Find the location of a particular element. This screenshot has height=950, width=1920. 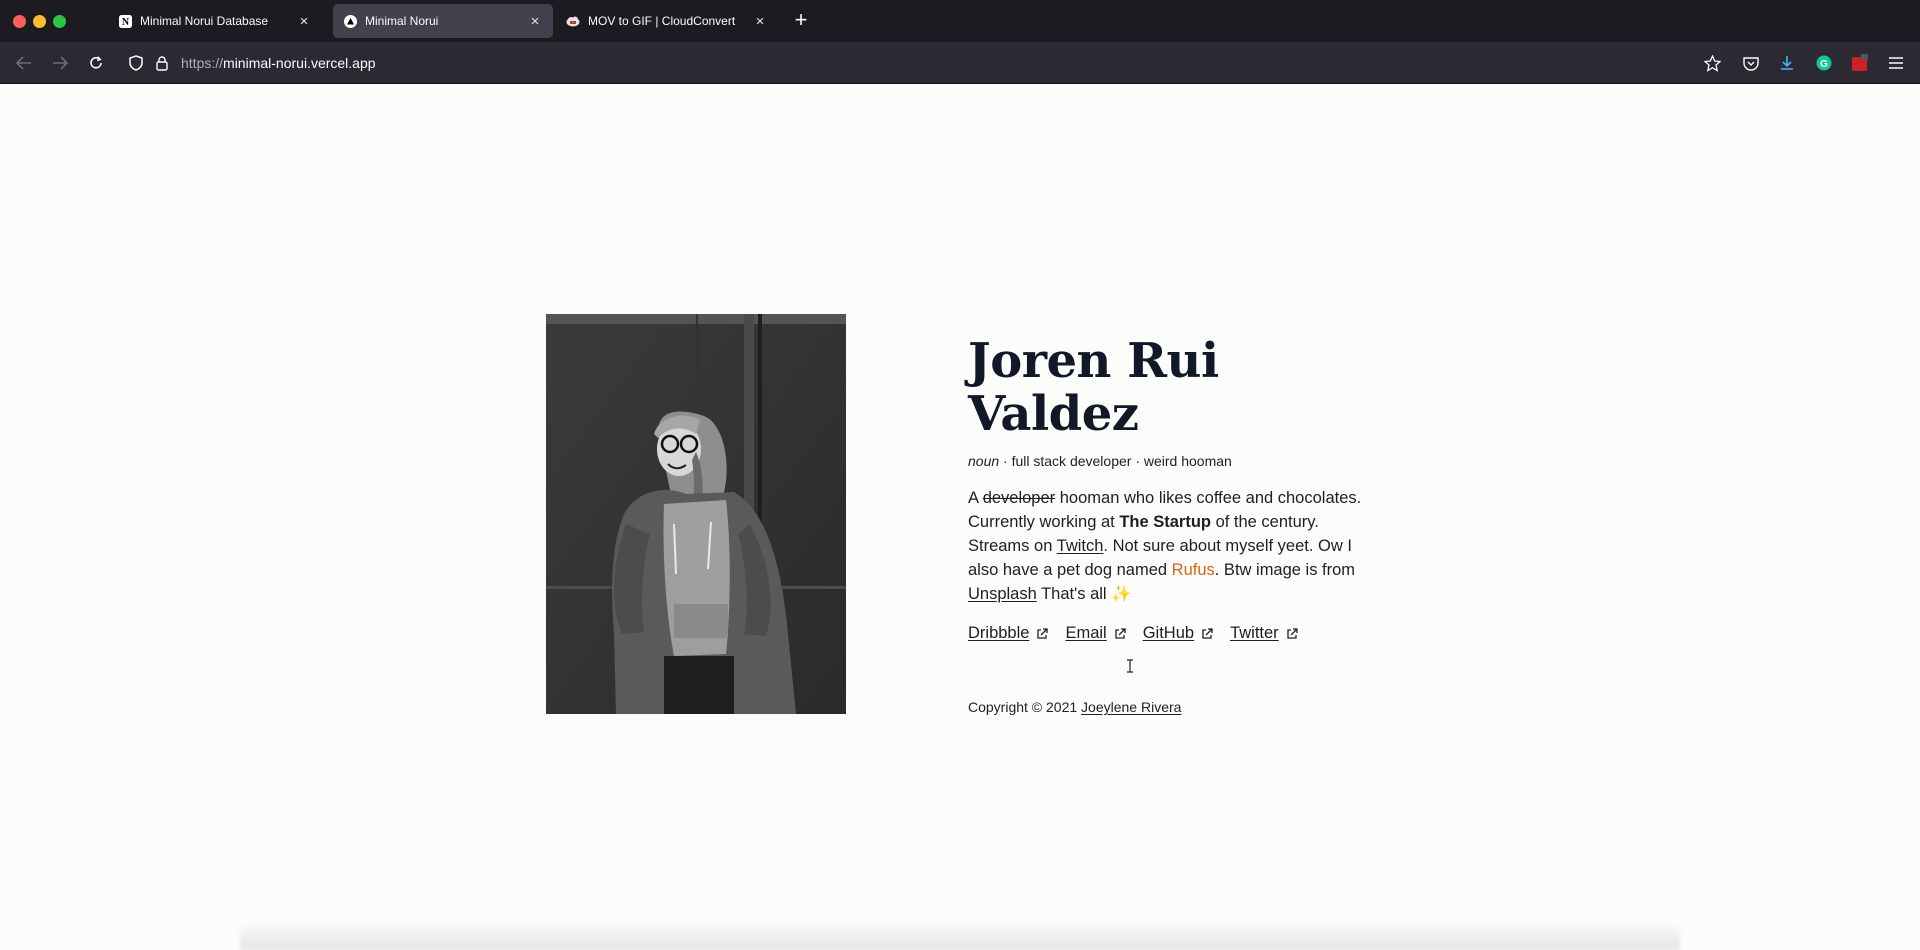

back-arrow-icon is located at coordinates (24, 63).